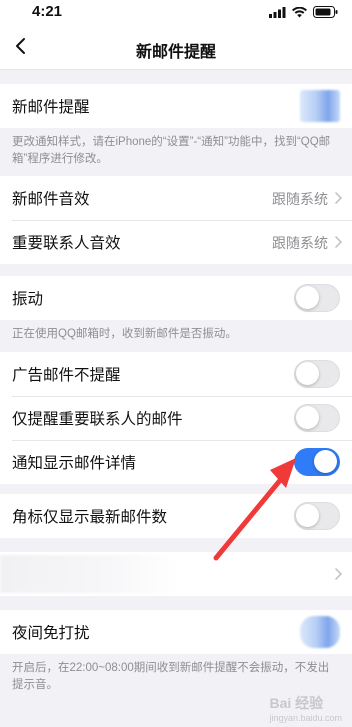  I want to click on signal-icon, so click(277, 12).